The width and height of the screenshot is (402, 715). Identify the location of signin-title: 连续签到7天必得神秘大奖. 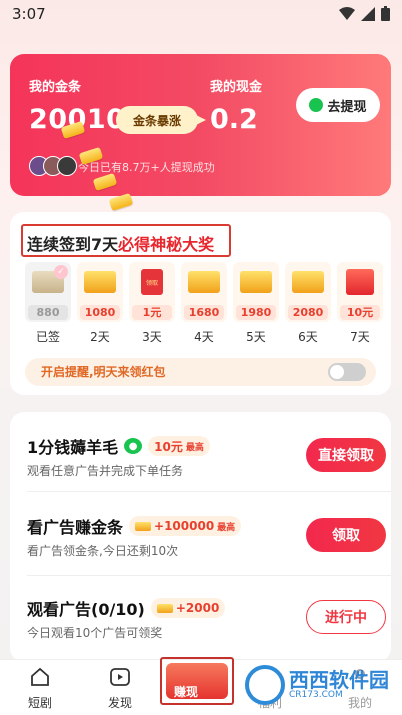
(126, 240).